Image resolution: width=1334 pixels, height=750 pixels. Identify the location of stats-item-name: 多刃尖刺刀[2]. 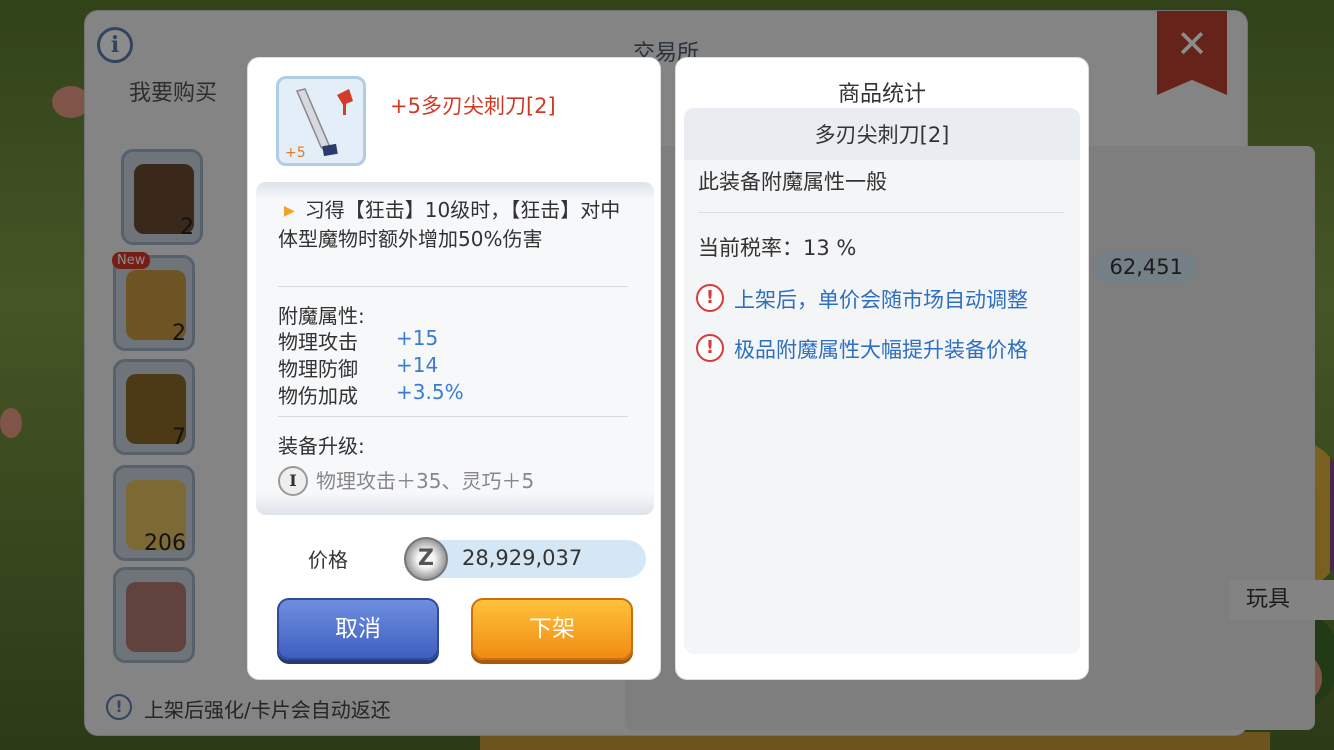
(882, 134).